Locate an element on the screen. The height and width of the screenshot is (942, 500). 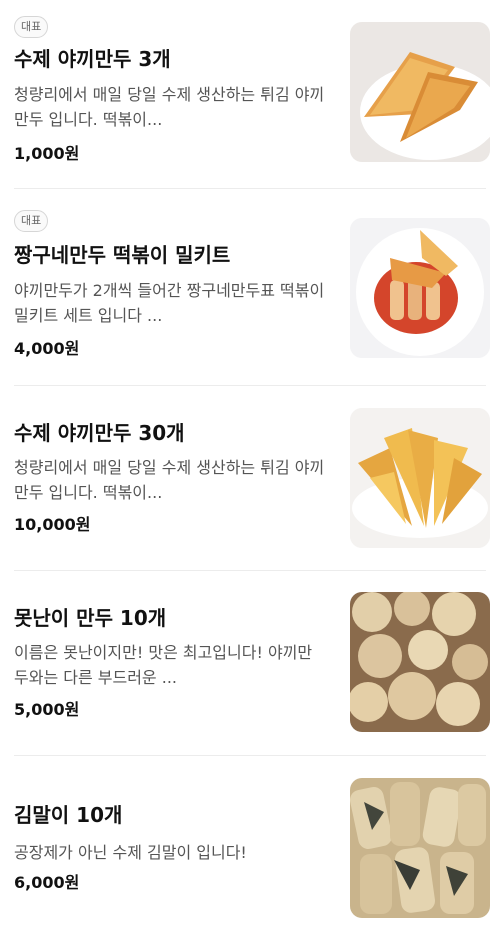
menu-item-price: 5,000원 is located at coordinates (47, 709).